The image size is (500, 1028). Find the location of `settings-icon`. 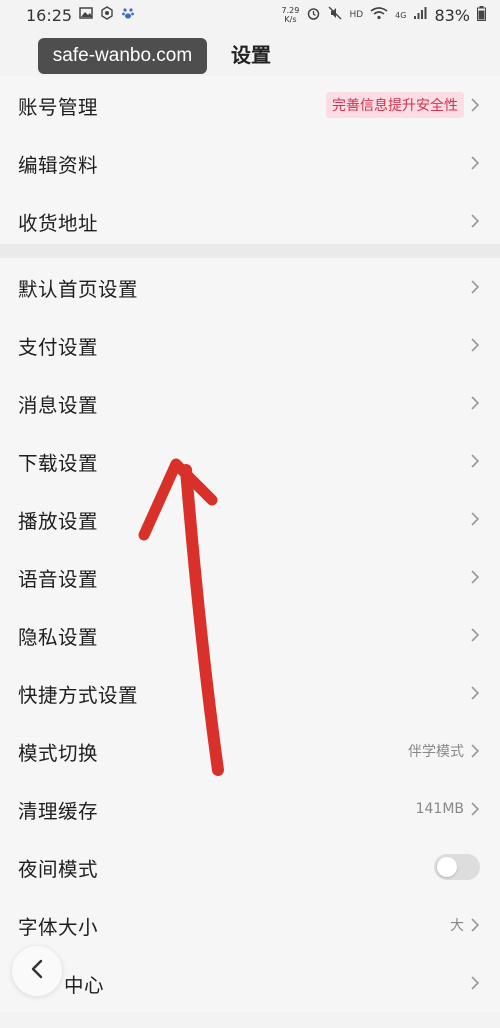

settings-icon is located at coordinates (107, 15).